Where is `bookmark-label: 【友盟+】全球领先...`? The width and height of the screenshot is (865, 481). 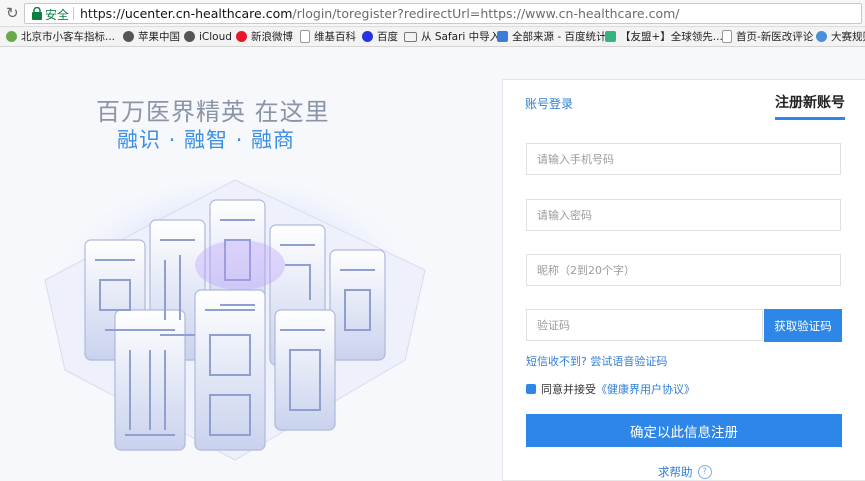
bookmark-label: 【友盟+】全球领先... is located at coordinates (671, 37).